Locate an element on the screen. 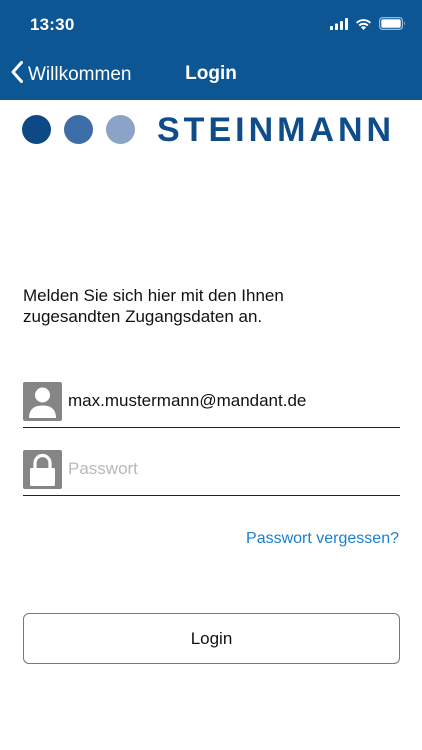 This screenshot has width=422, height=750. email-field is located at coordinates (211, 404).